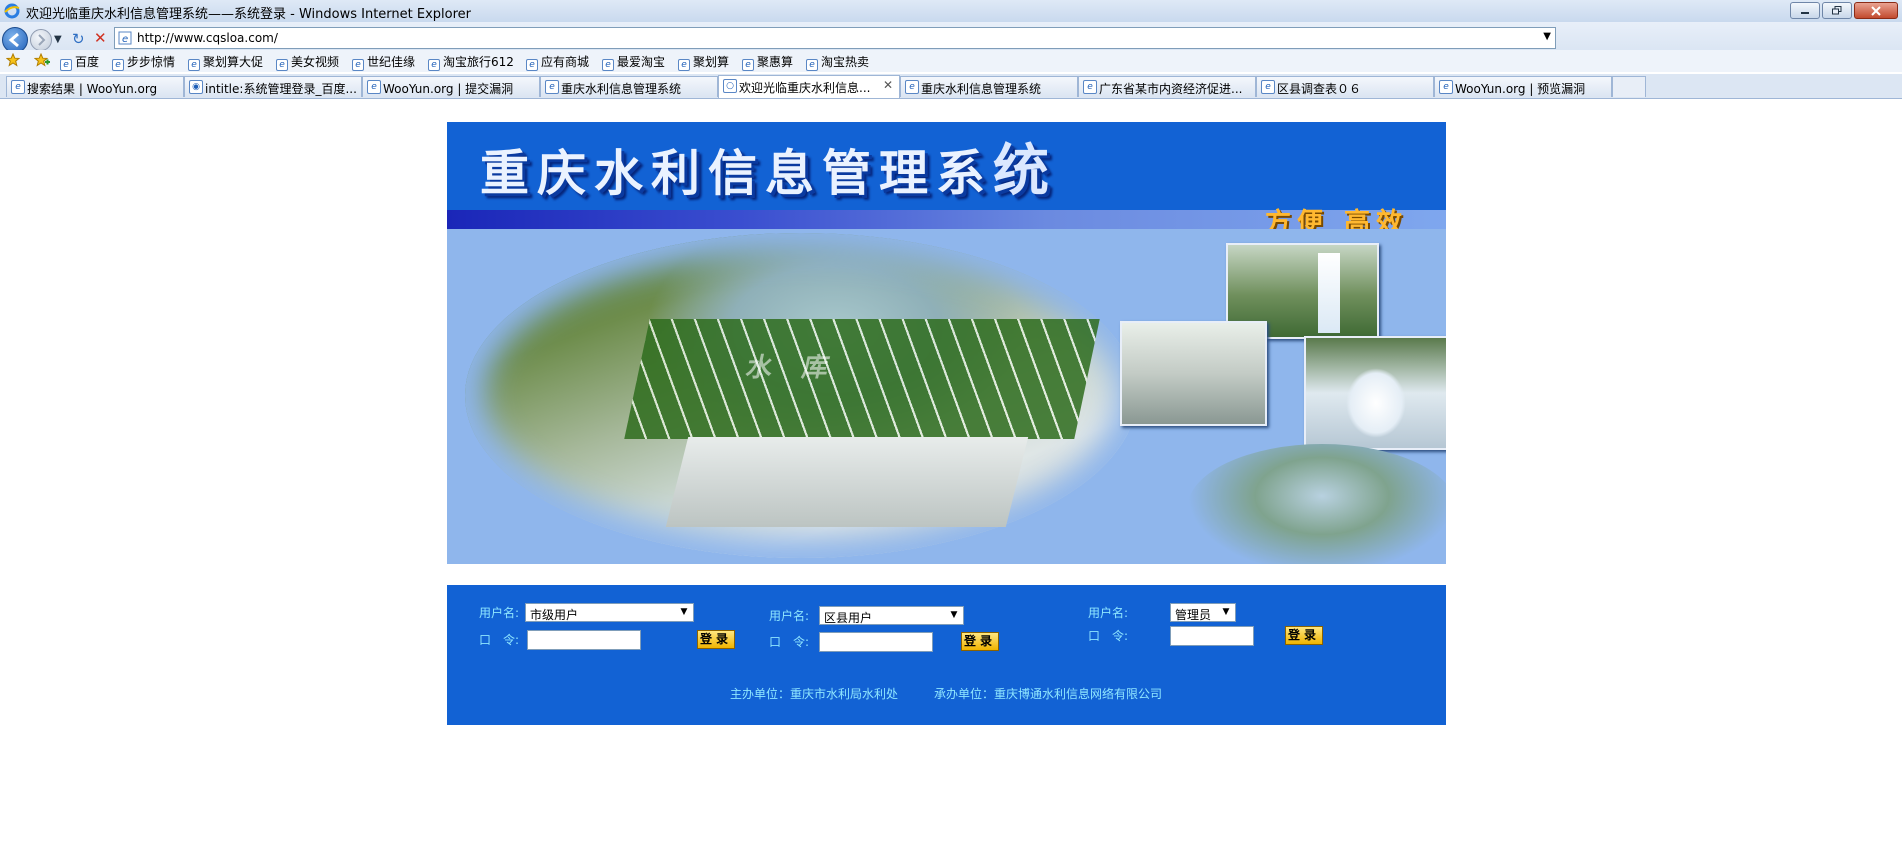 Image resolution: width=1902 pixels, height=847 pixels. I want to click on tab-label: 区县调查表０６, so click(1319, 89).